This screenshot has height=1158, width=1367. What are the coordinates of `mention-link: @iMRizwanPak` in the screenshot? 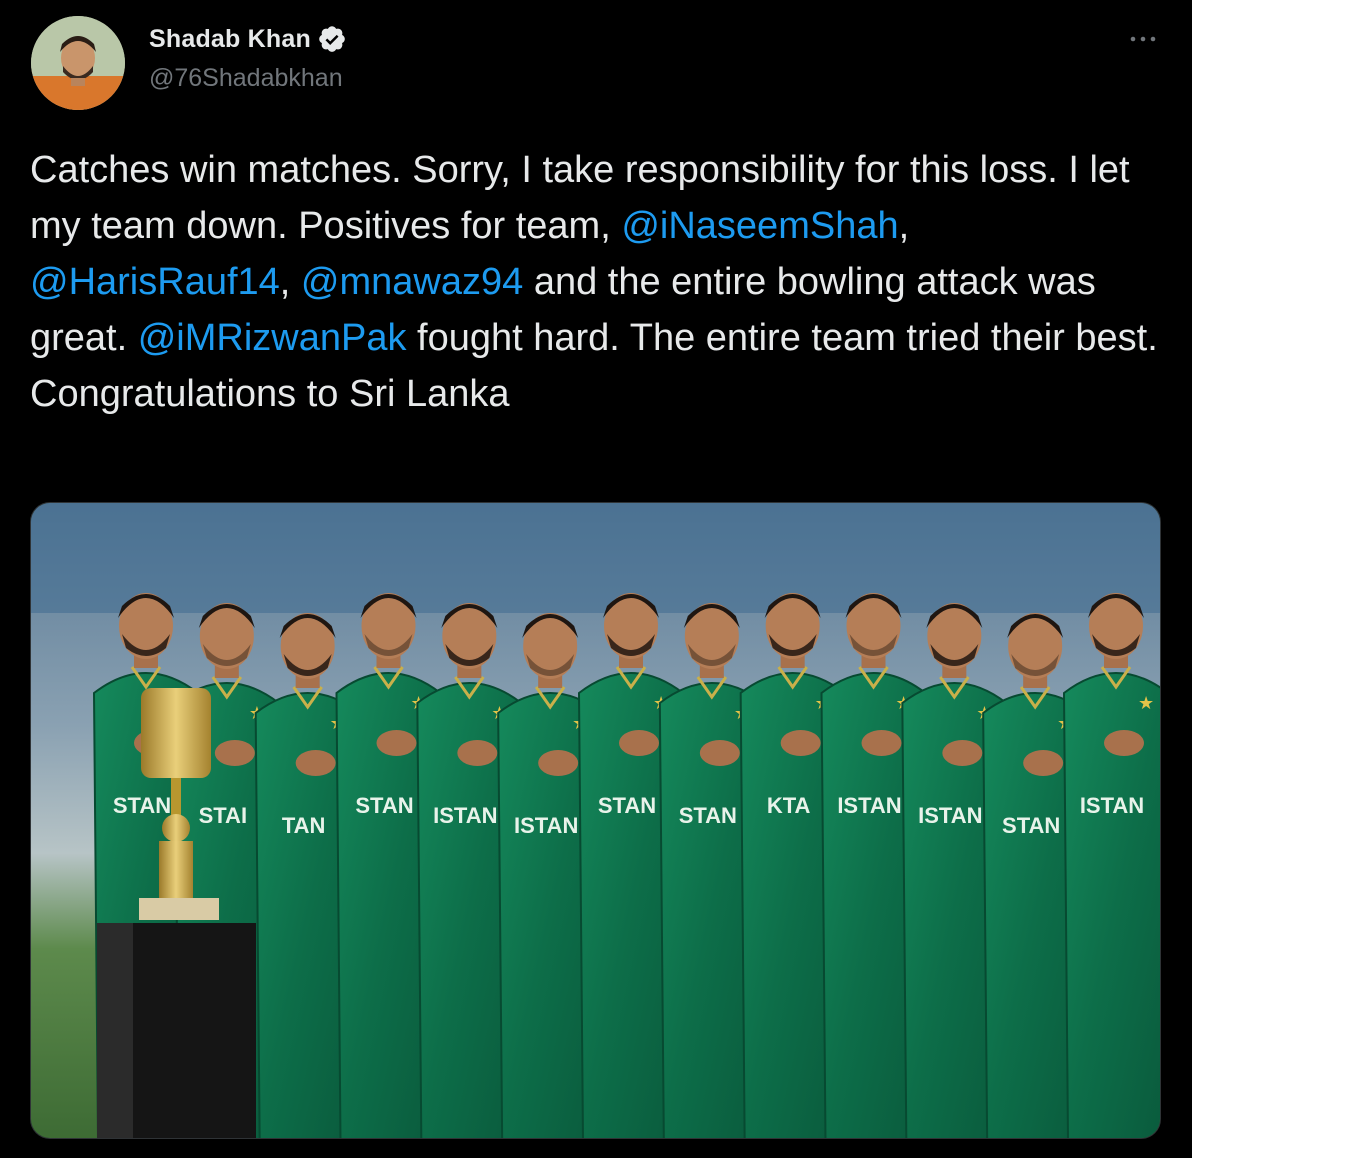 It's located at (272, 338).